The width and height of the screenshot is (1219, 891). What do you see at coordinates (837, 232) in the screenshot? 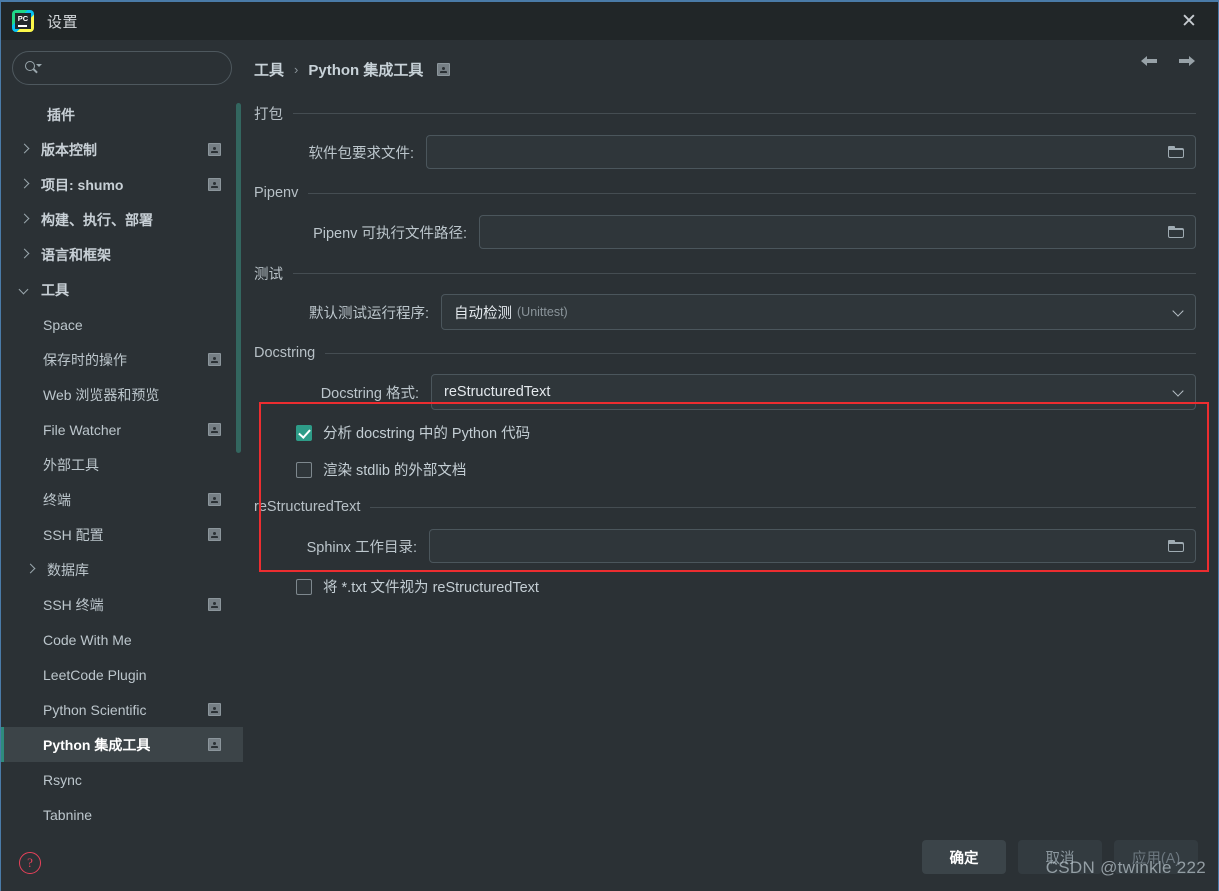
I see `pipenv-executable-input` at bounding box center [837, 232].